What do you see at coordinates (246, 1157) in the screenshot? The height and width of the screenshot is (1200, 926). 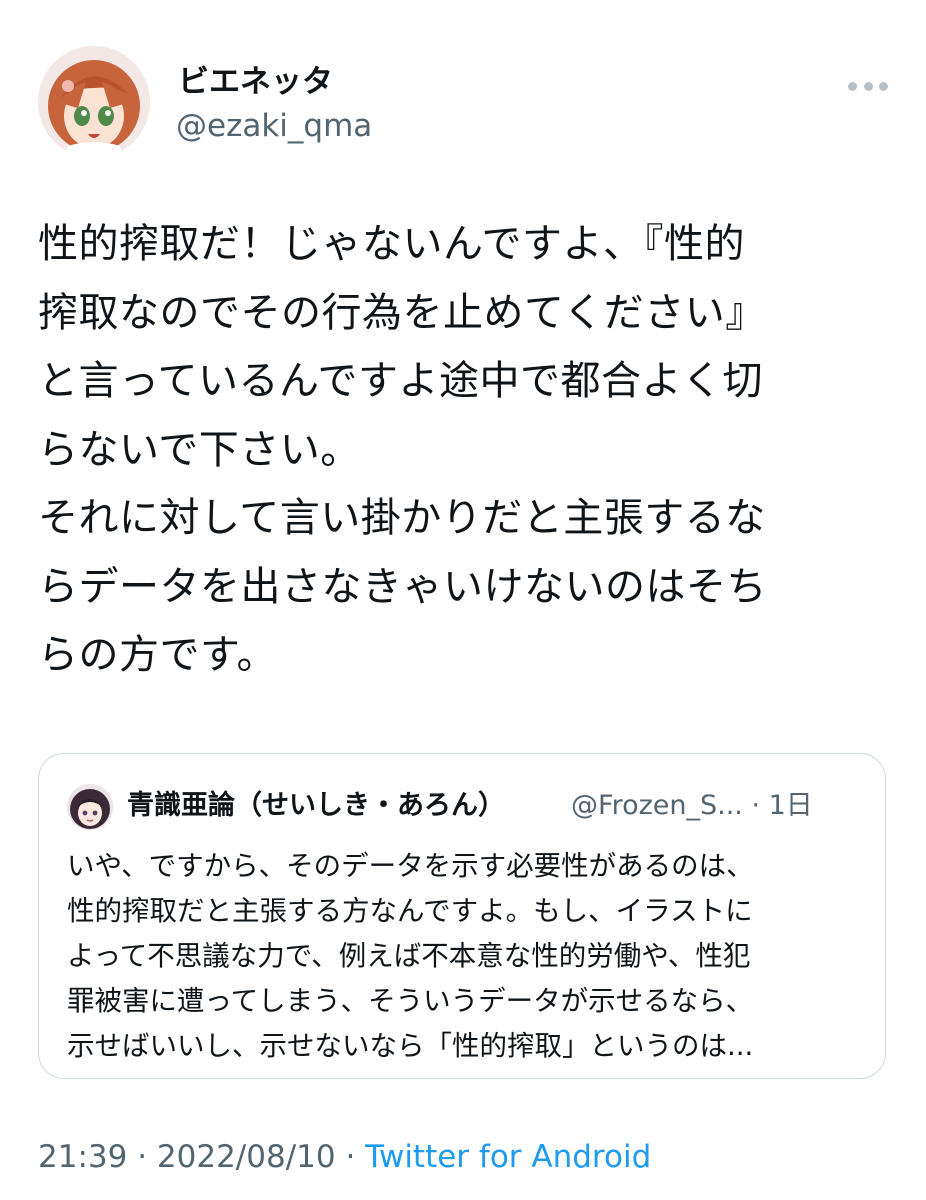 I see `tweet-date: 2022/08/10` at bounding box center [246, 1157].